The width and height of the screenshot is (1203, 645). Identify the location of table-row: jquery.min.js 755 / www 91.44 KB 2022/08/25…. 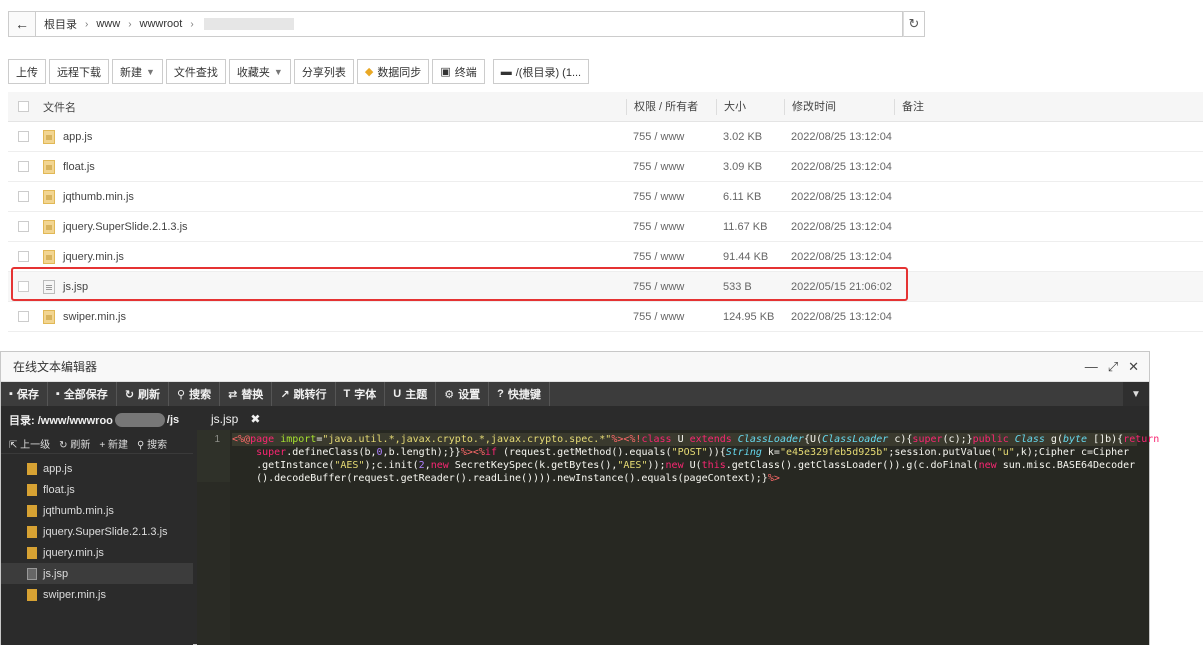
(605, 257).